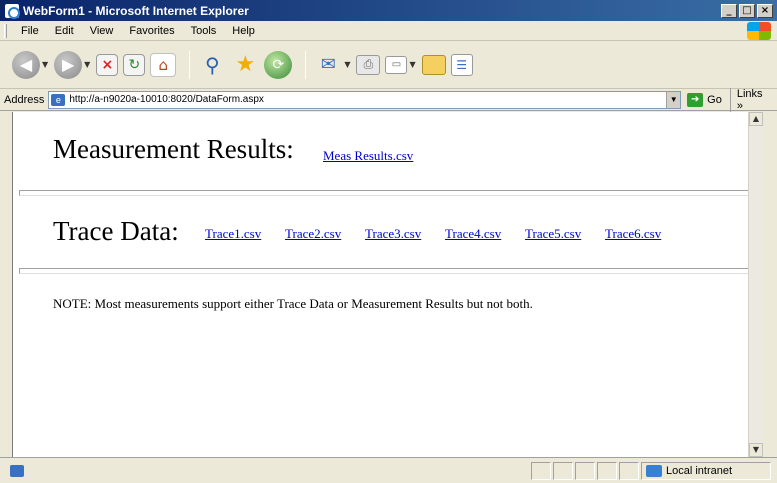 The image size is (777, 483). Describe the element at coordinates (765, 10) in the screenshot. I see `close-button: ×` at that location.